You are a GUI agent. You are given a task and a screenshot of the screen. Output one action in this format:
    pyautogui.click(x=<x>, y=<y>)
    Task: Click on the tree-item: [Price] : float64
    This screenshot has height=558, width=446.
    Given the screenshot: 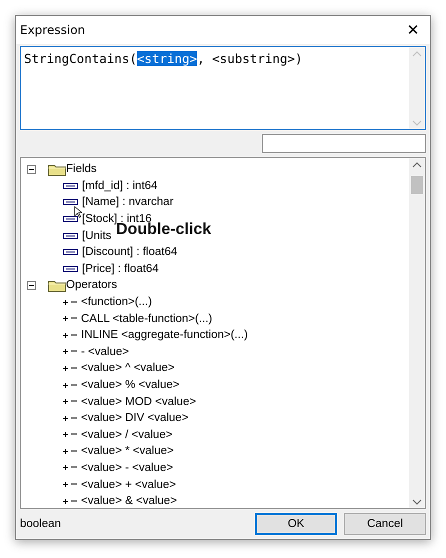 What is the action you would take?
    pyautogui.click(x=120, y=268)
    